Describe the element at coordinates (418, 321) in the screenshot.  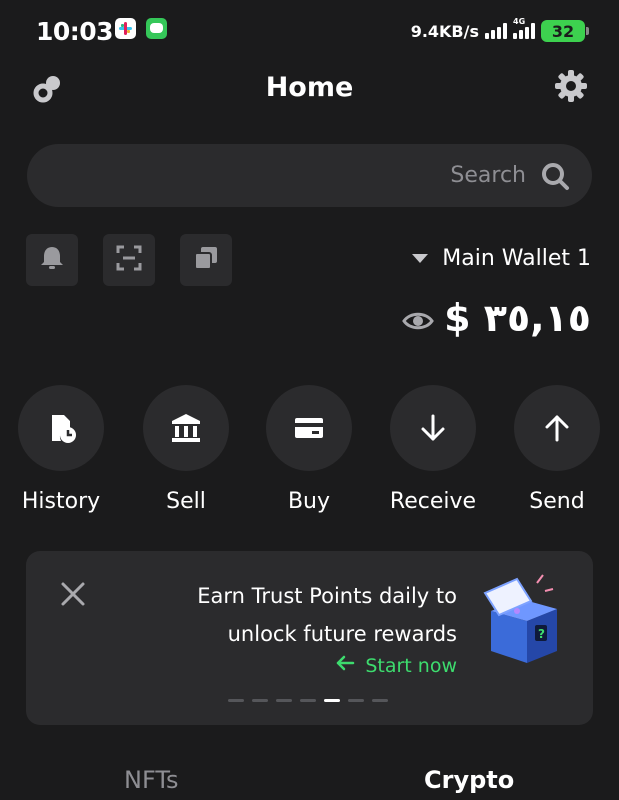
I see `eye-icon` at that location.